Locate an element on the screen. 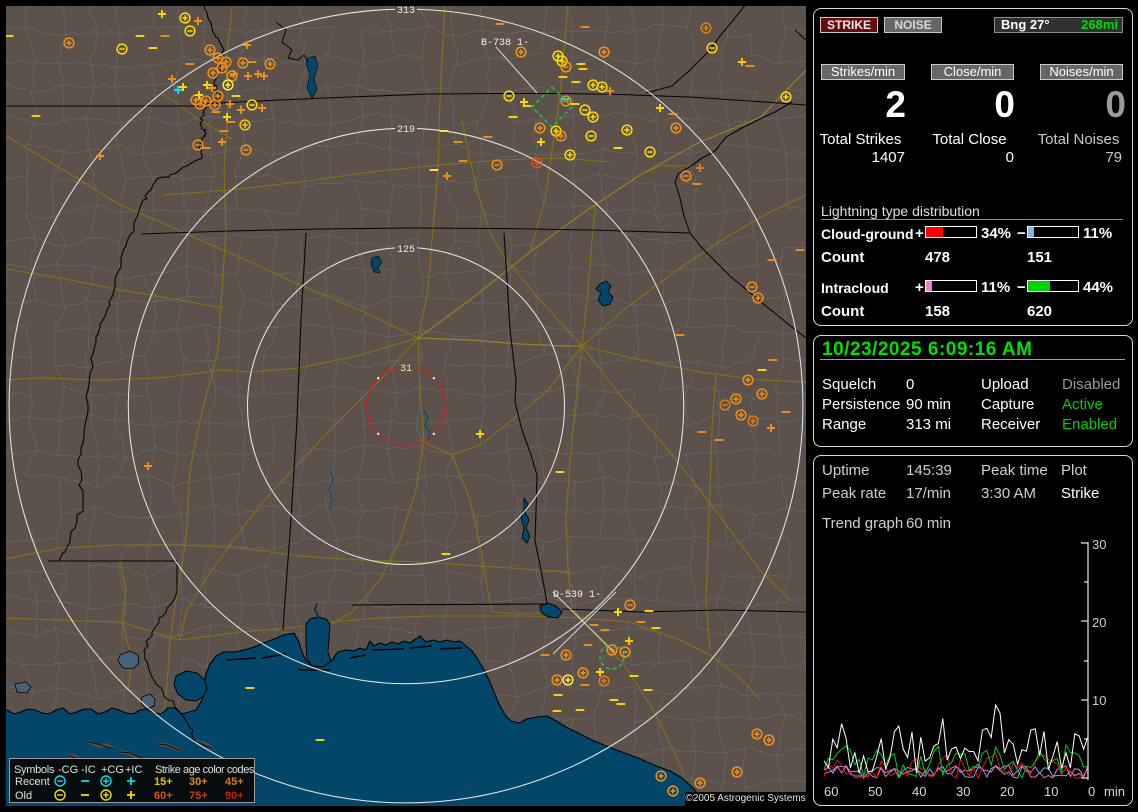  svg-text: 31 is located at coordinates (406, 369).